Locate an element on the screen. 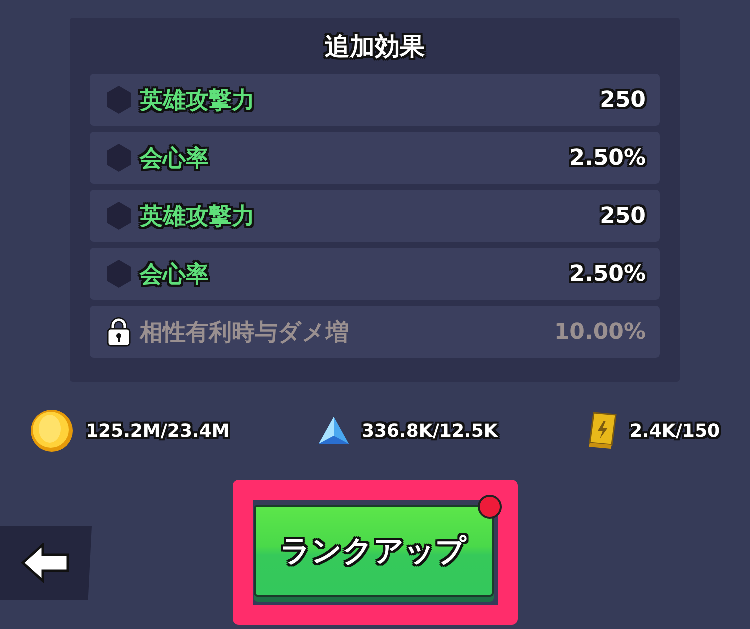 This screenshot has height=629, width=750. back-button is located at coordinates (46, 563).